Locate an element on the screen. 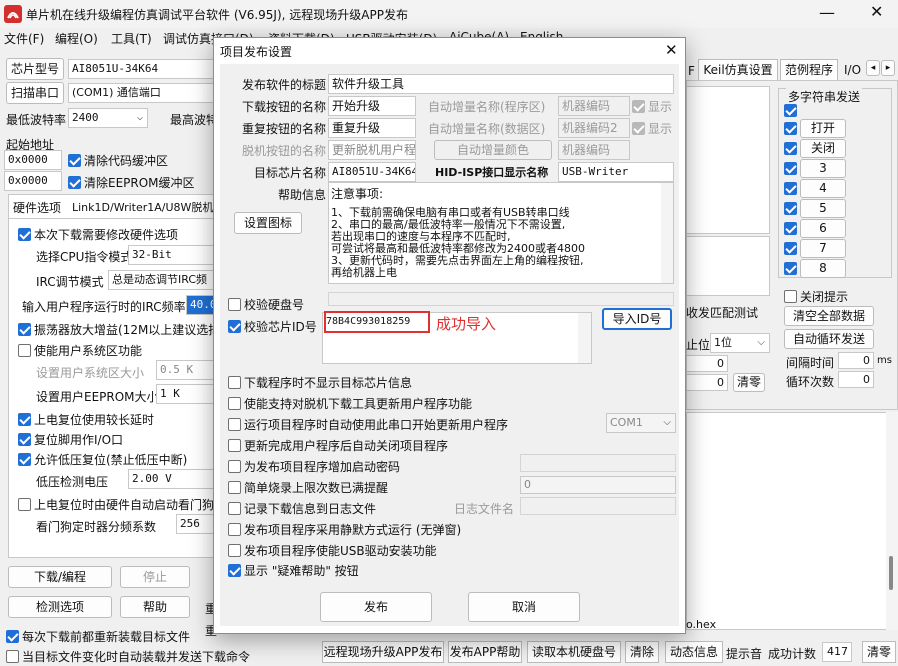  low-volt-select: 2.00 V is located at coordinates (171, 479).